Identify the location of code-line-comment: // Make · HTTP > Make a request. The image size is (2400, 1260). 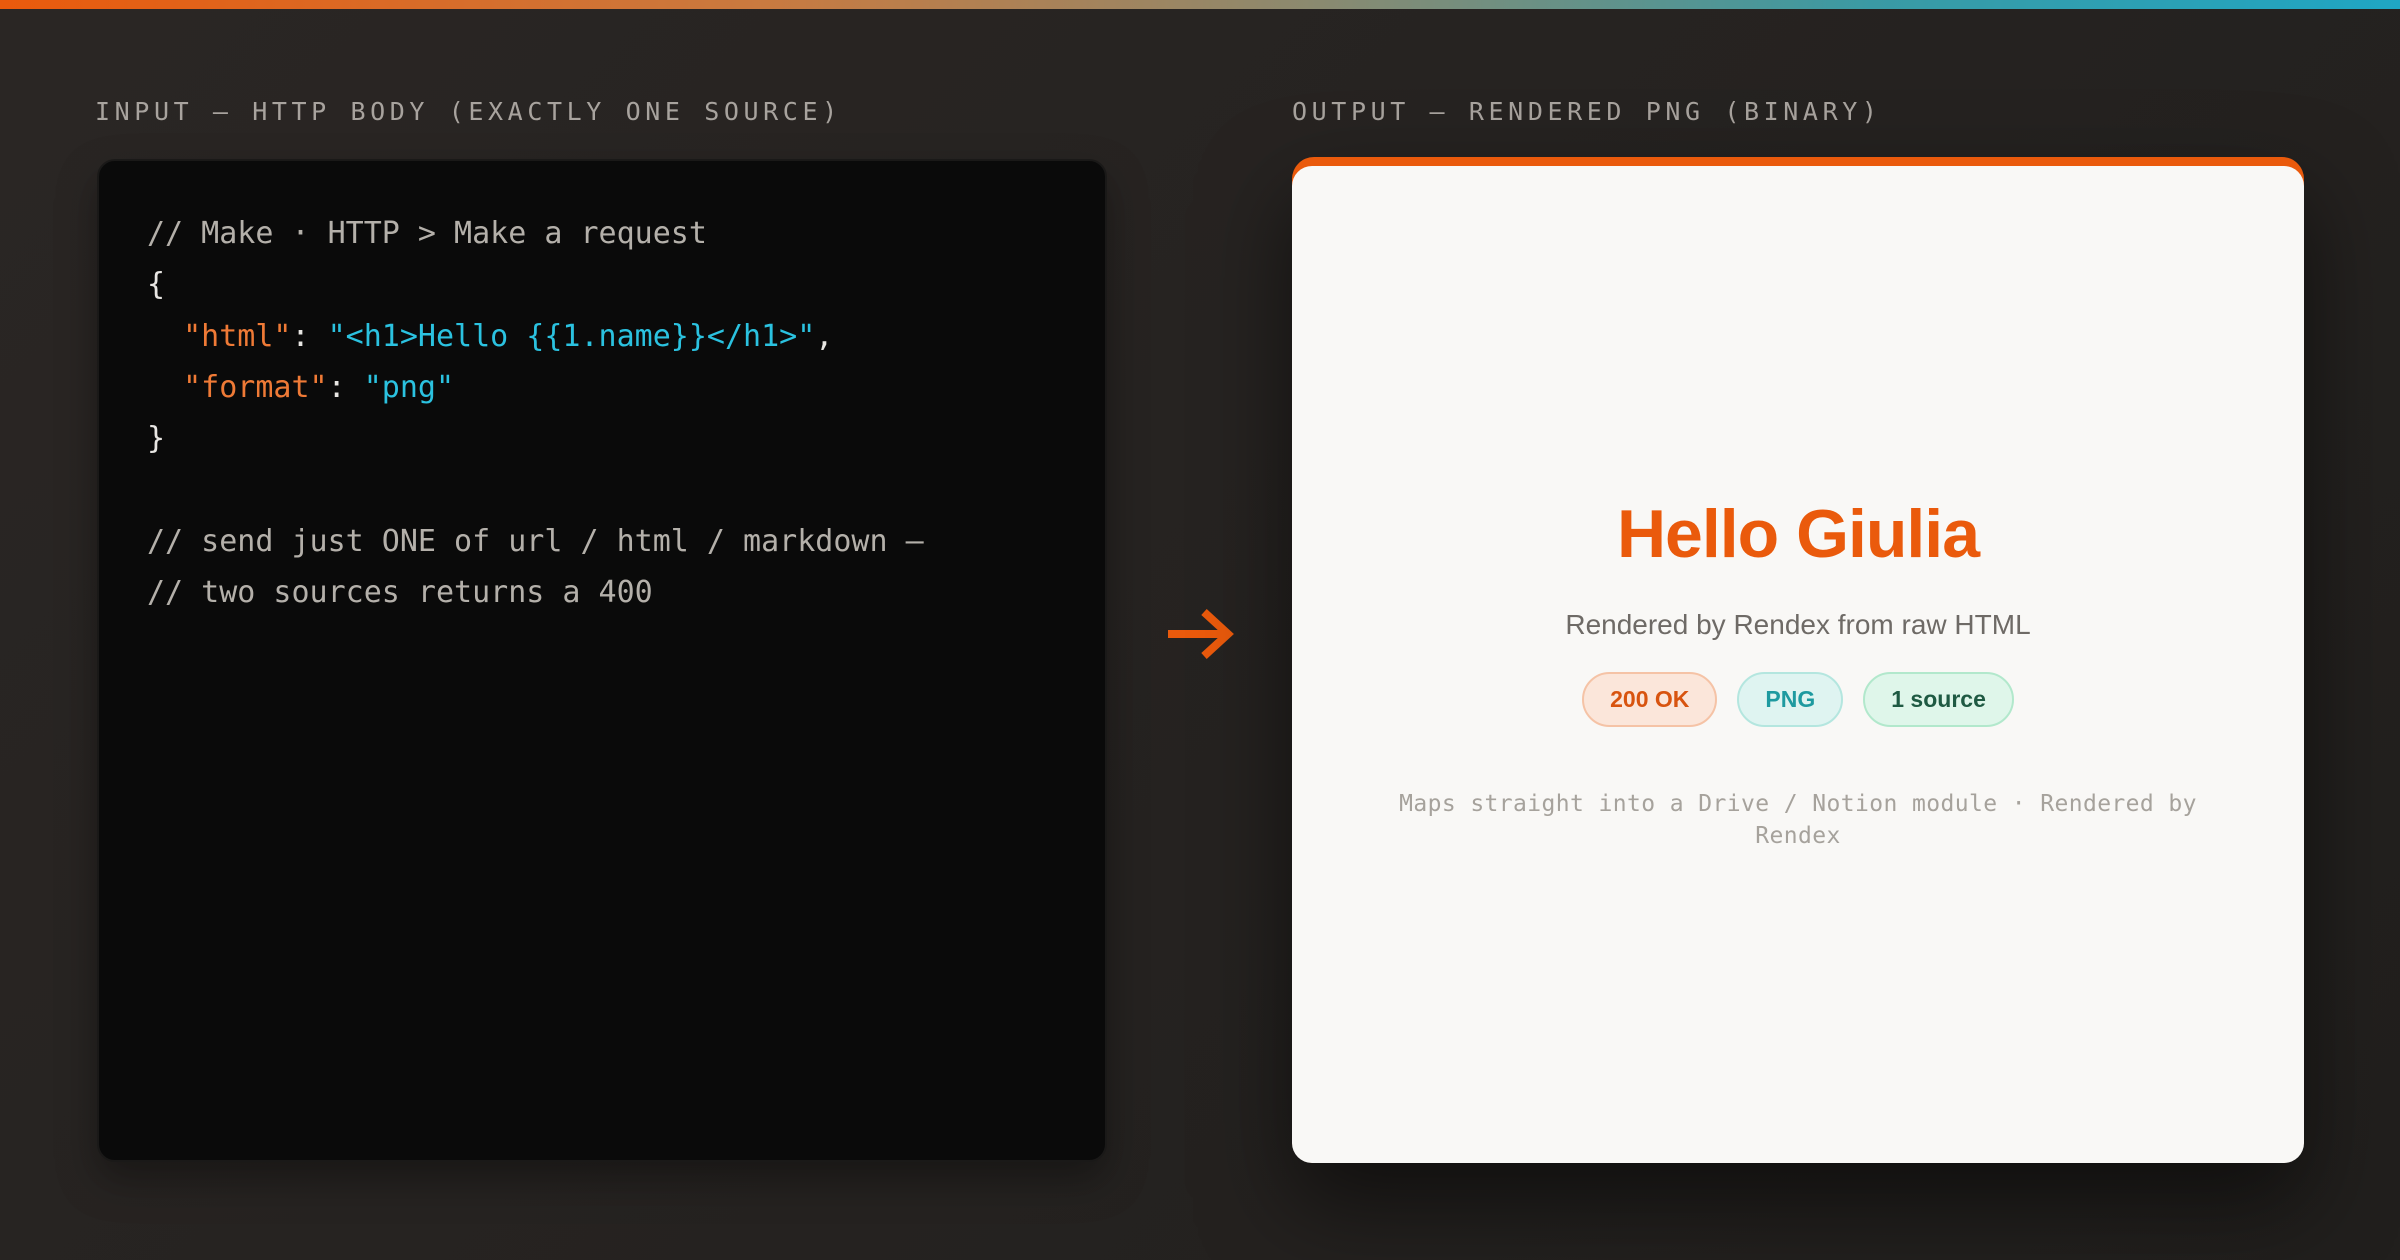
(535, 233).